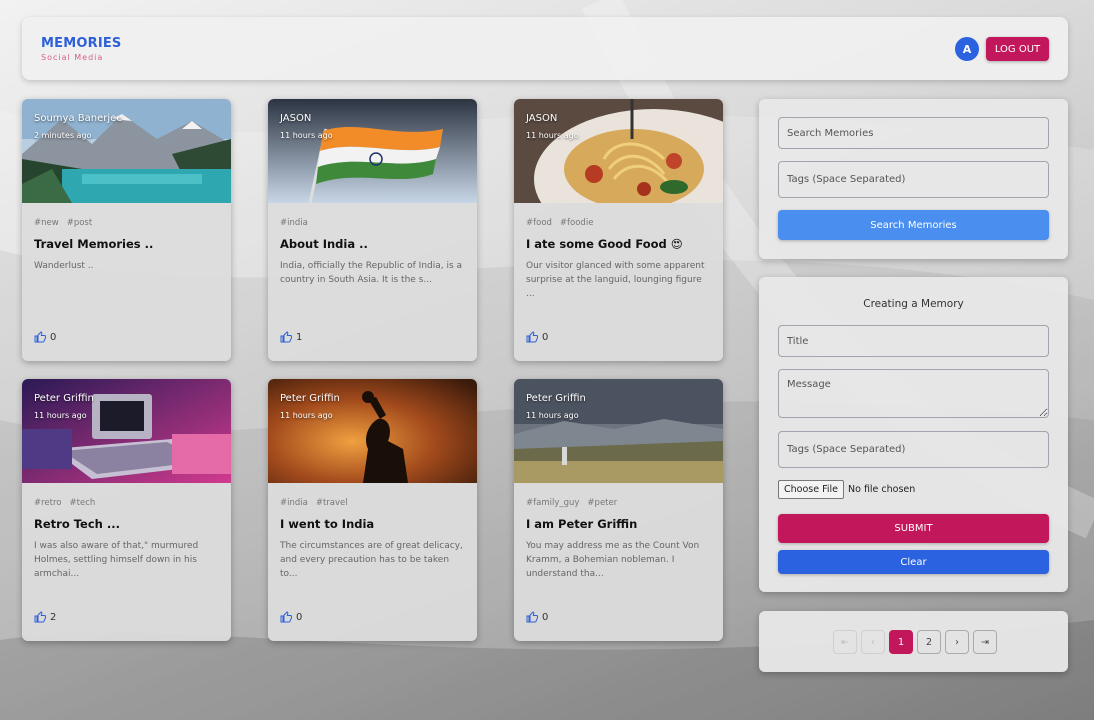 This screenshot has width=1094, height=720. Describe the element at coordinates (602, 503) in the screenshot. I see `tag: #peter` at that location.